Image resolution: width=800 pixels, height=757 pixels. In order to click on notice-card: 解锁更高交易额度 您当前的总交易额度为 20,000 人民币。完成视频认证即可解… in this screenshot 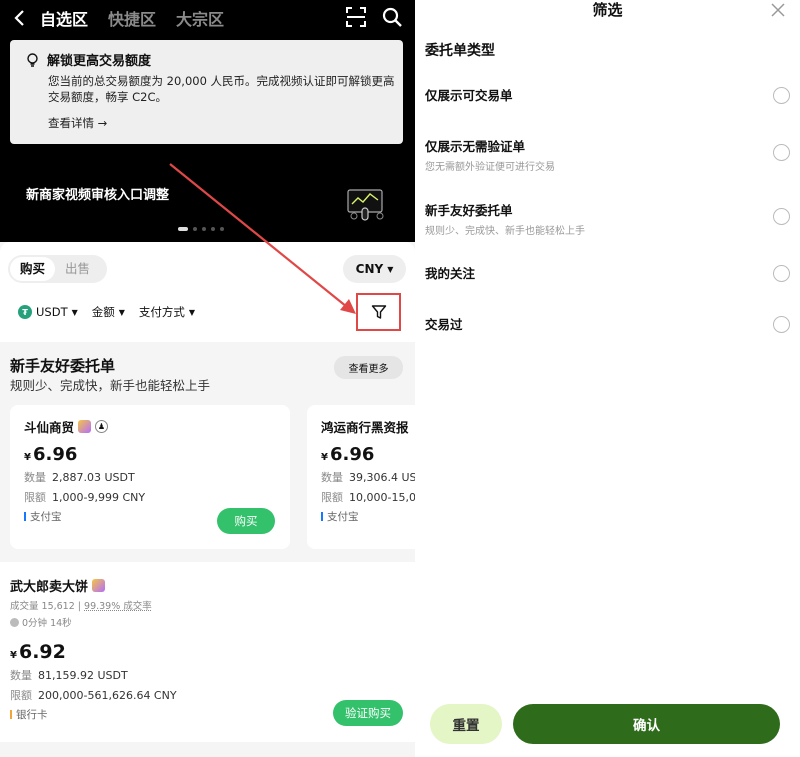, I will do `click(206, 92)`.